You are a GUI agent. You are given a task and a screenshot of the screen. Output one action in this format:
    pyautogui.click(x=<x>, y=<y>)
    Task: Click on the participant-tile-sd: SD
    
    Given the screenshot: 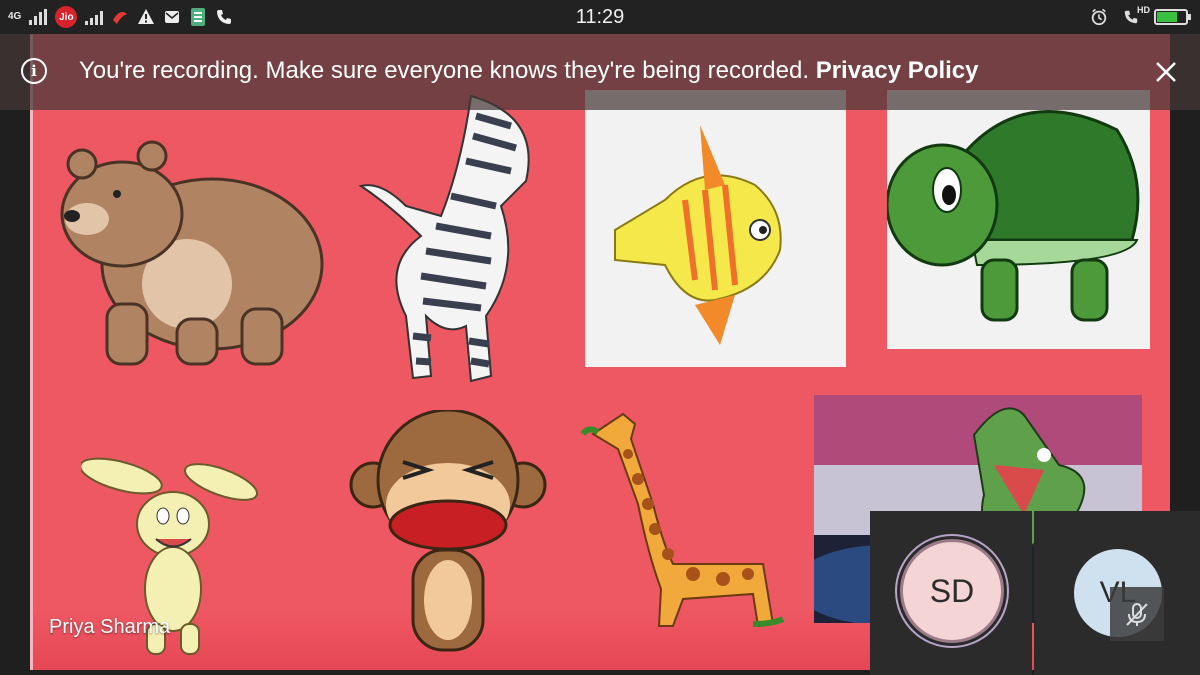 What is the action you would take?
    pyautogui.click(x=951, y=593)
    